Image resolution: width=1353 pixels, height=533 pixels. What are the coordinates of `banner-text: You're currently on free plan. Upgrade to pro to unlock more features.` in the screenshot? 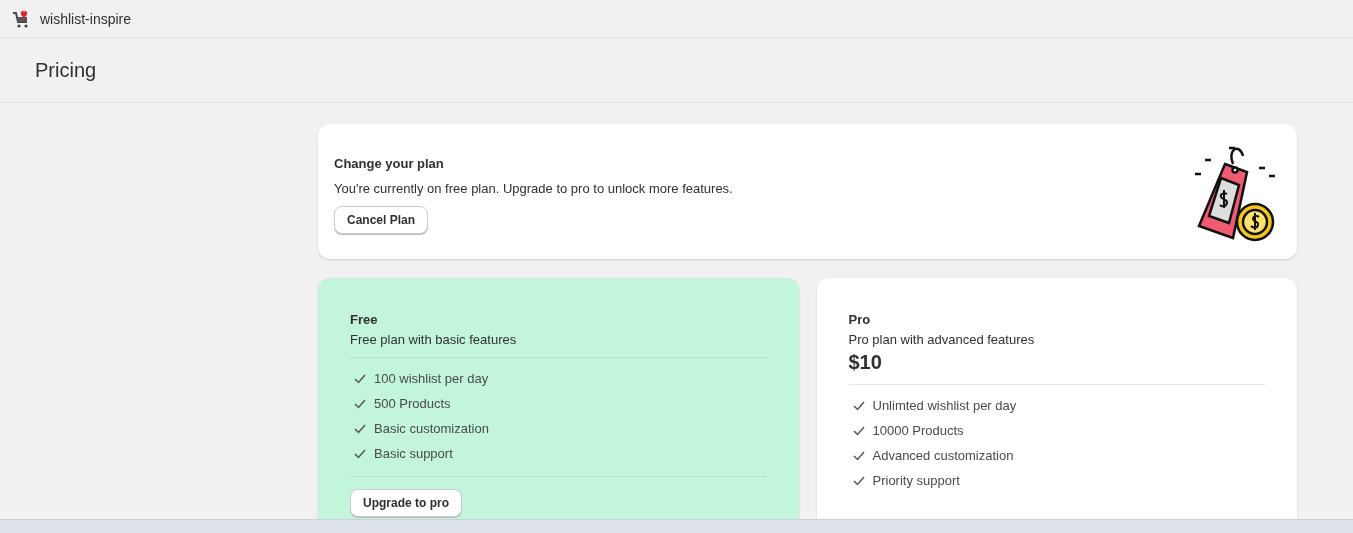 It's located at (533, 188).